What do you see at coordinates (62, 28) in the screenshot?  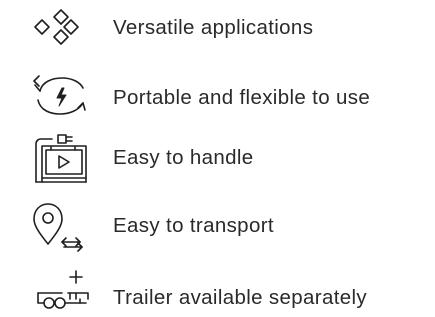 I see `diamonds-icon` at bounding box center [62, 28].